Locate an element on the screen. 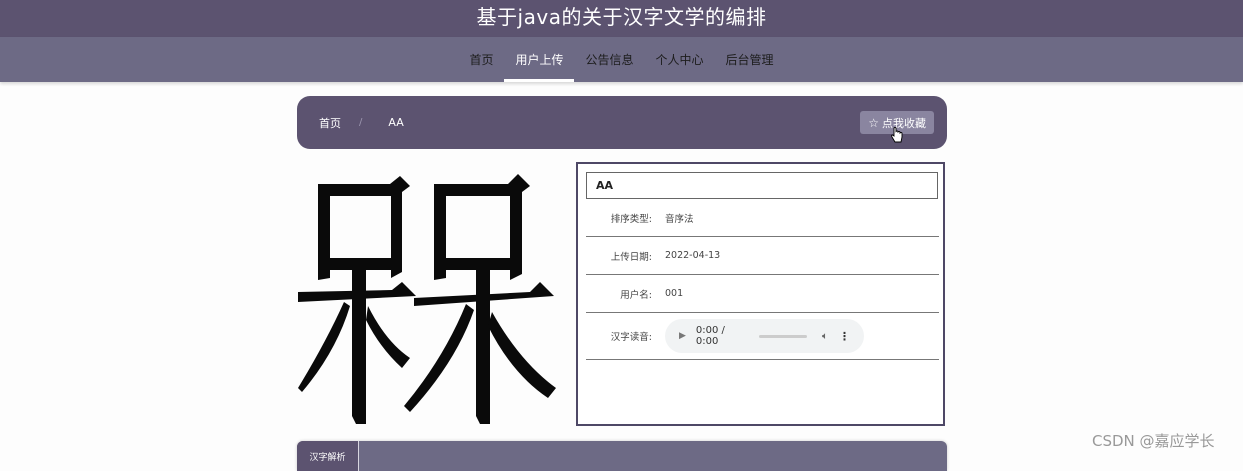 This screenshot has width=1243, height=471. favorite-button-label: 点我收藏 is located at coordinates (904, 123).